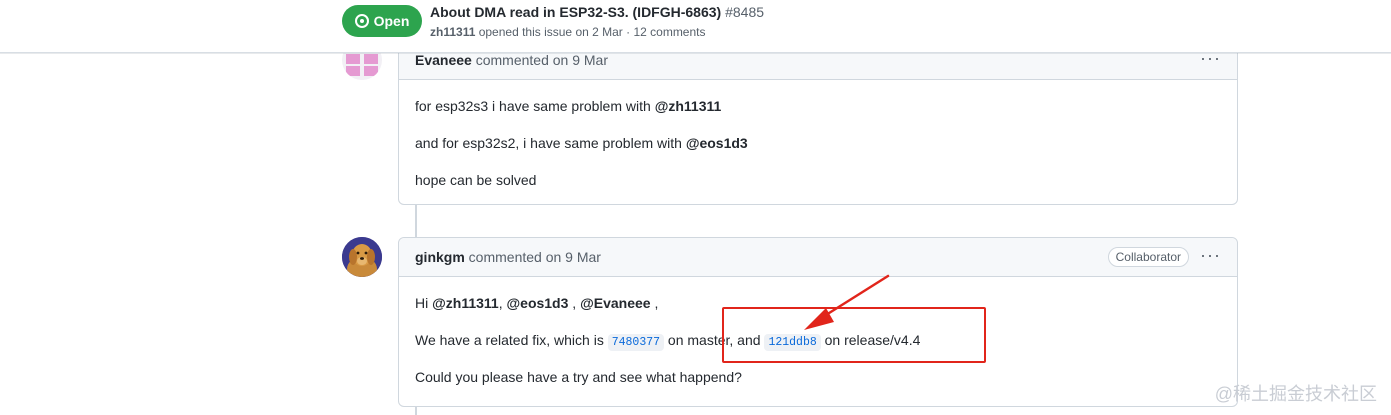 This screenshot has height=415, width=1391. Describe the element at coordinates (615, 303) in the screenshot. I see `user-mention: @Evaneee` at that location.